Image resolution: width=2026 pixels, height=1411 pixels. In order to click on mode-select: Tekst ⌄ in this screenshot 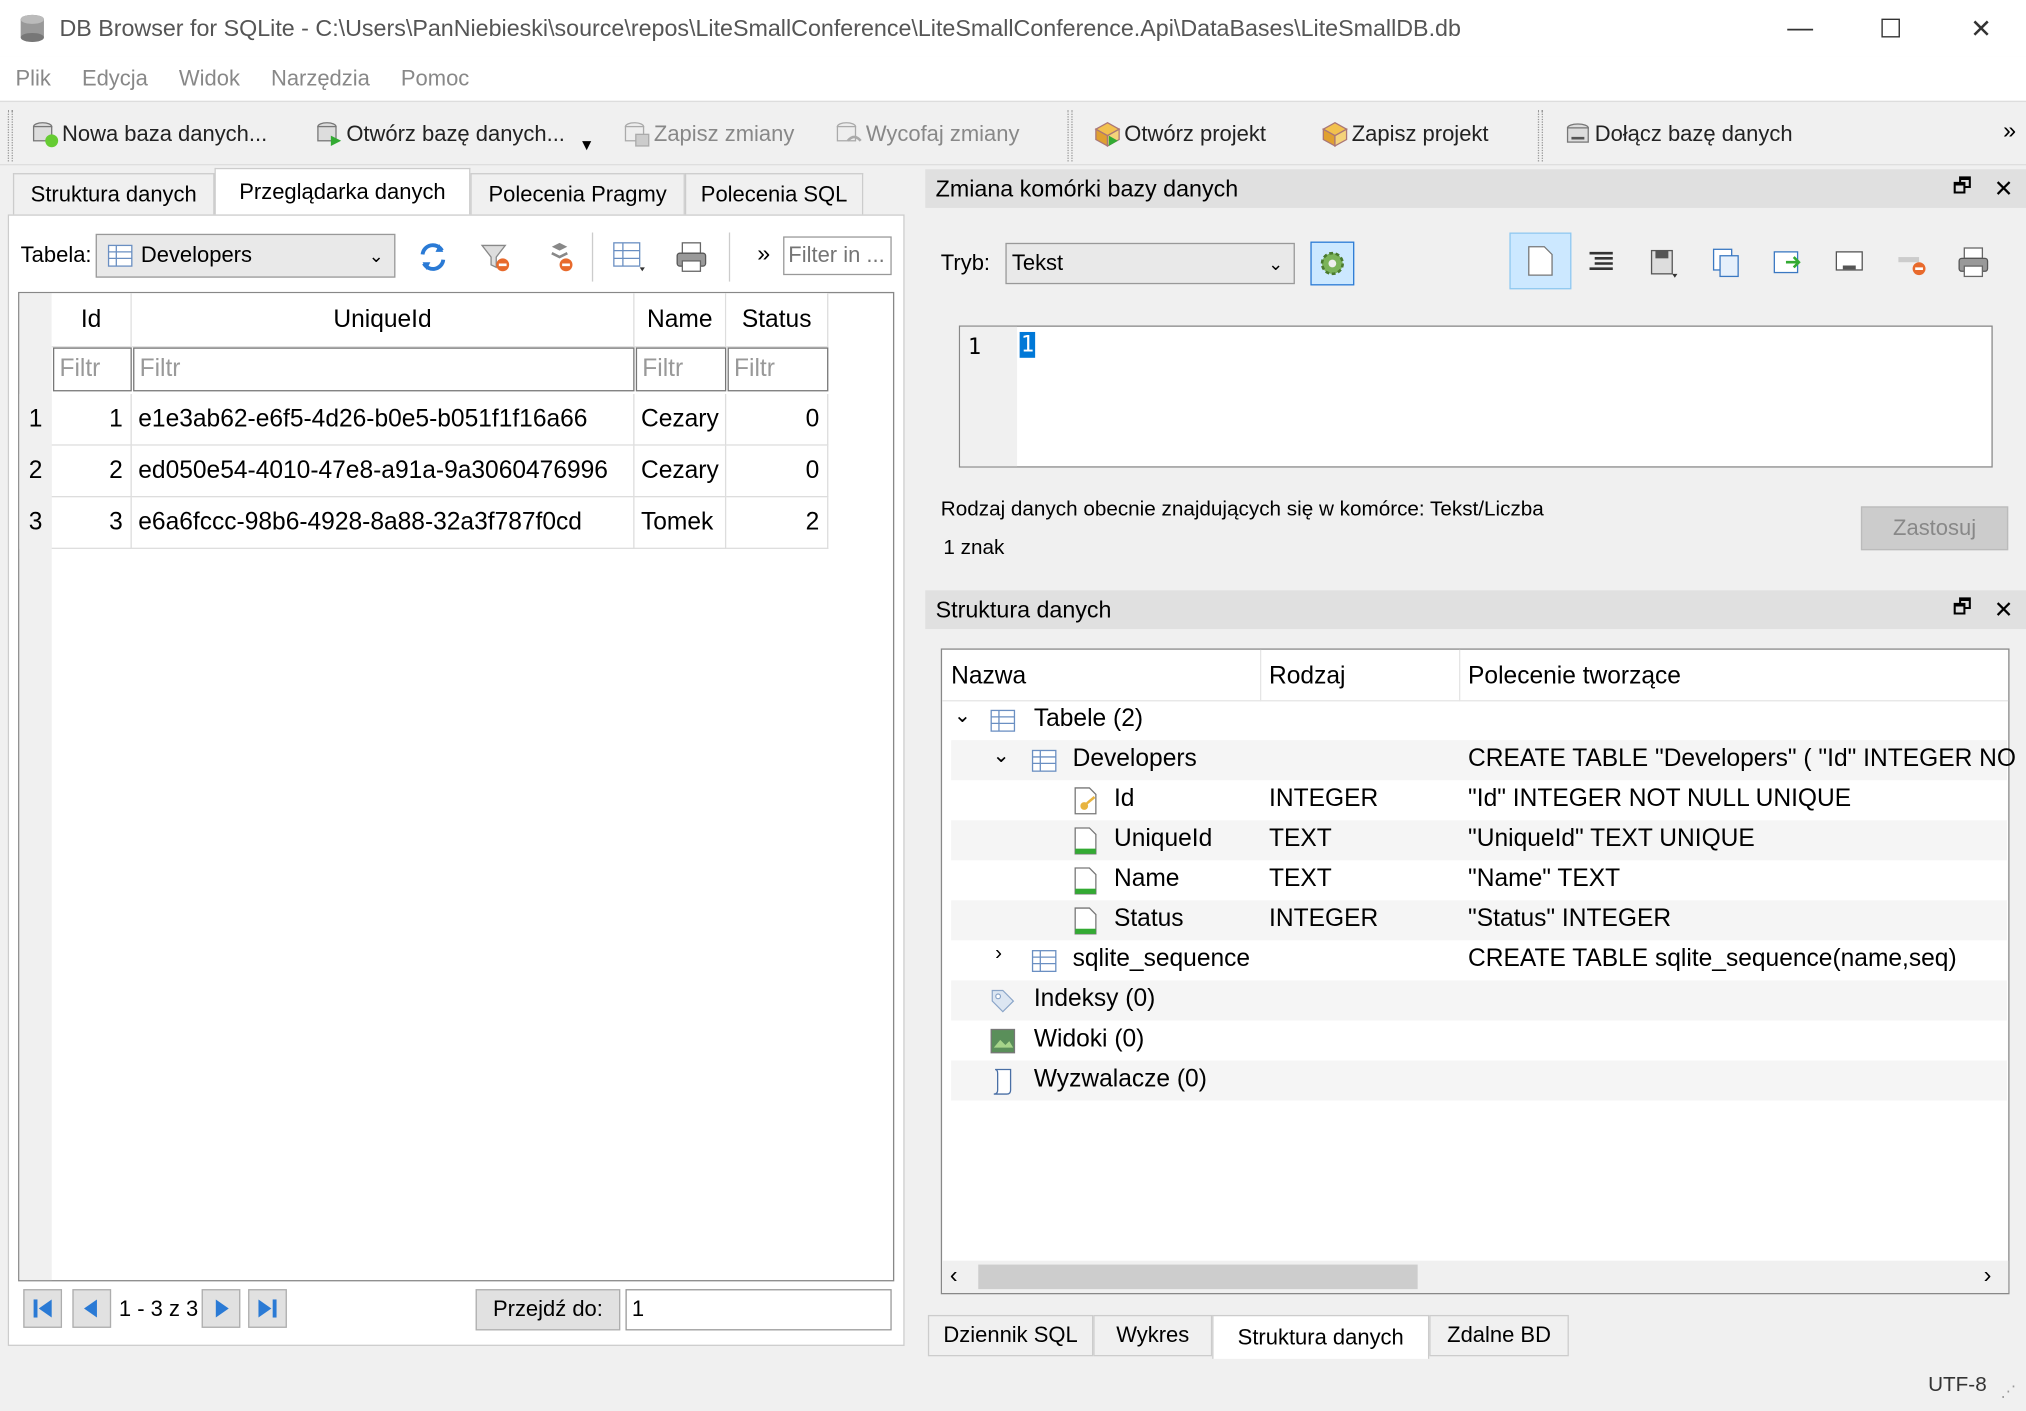, I will do `click(1150, 263)`.